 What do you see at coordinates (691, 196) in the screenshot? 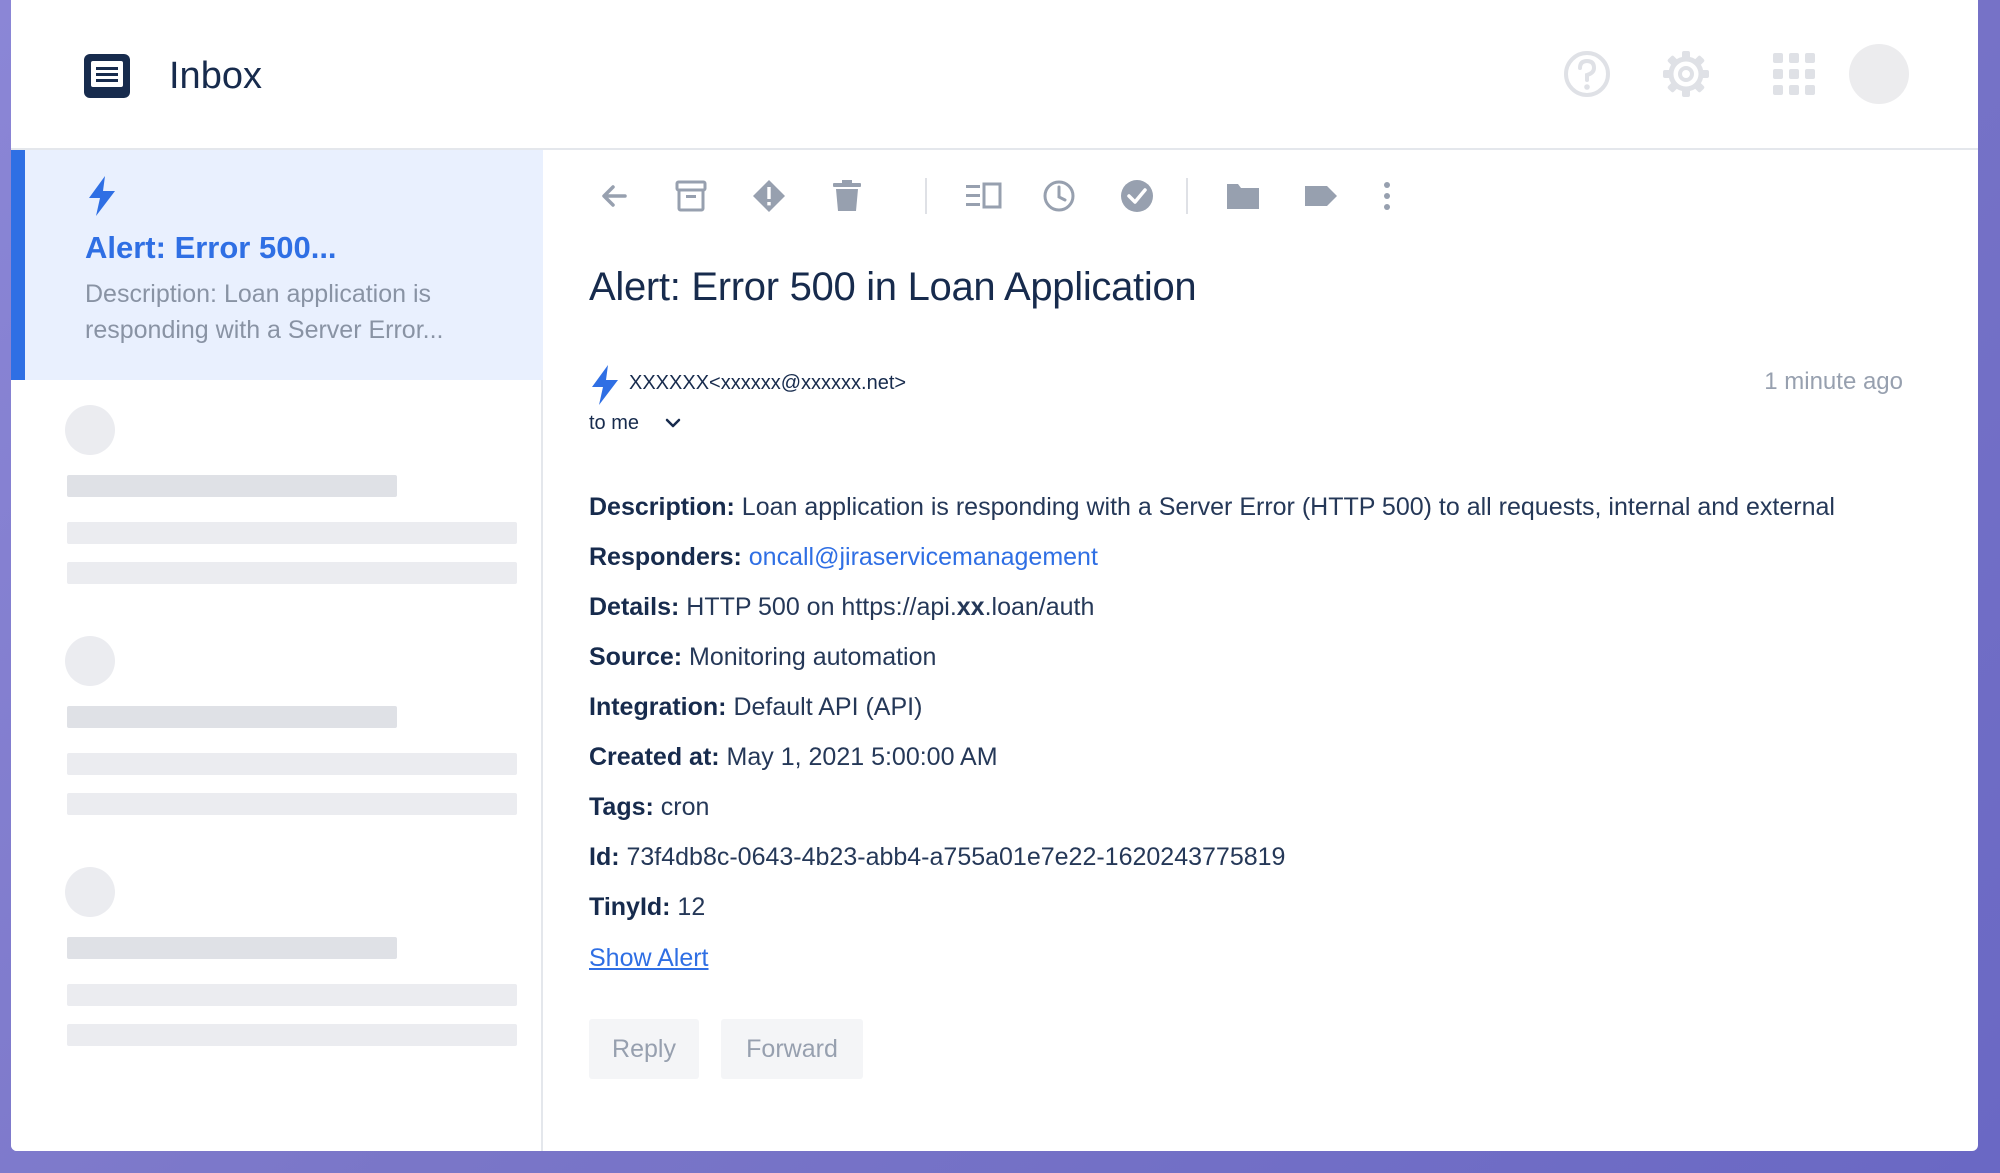
I see `archive-icon` at bounding box center [691, 196].